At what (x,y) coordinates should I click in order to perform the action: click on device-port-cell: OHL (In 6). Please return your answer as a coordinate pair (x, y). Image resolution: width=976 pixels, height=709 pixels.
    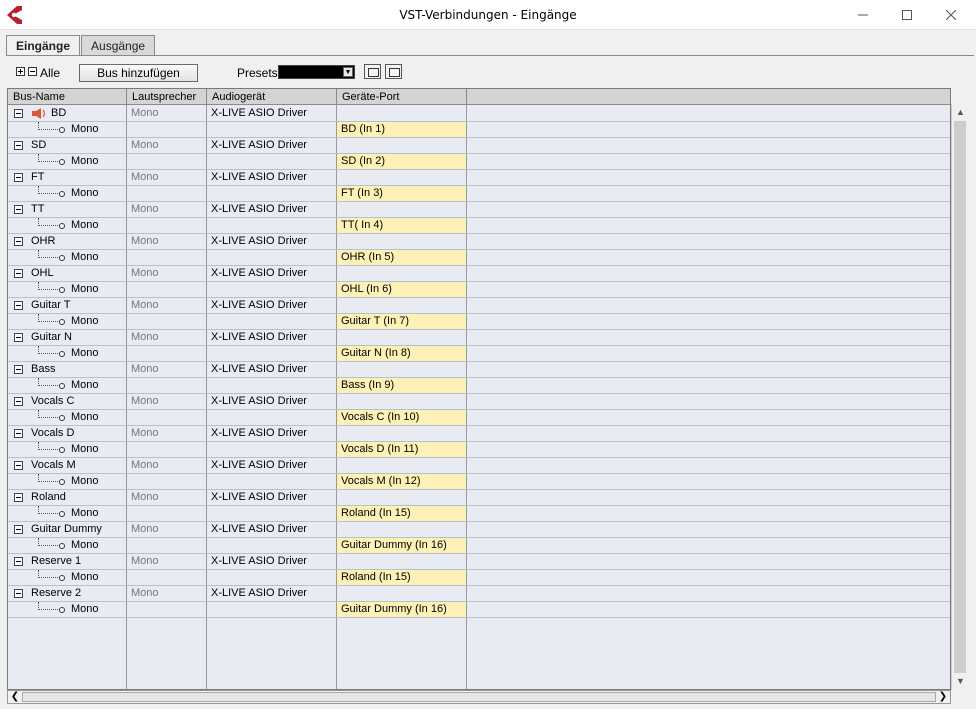
    Looking at the image, I should click on (401, 289).